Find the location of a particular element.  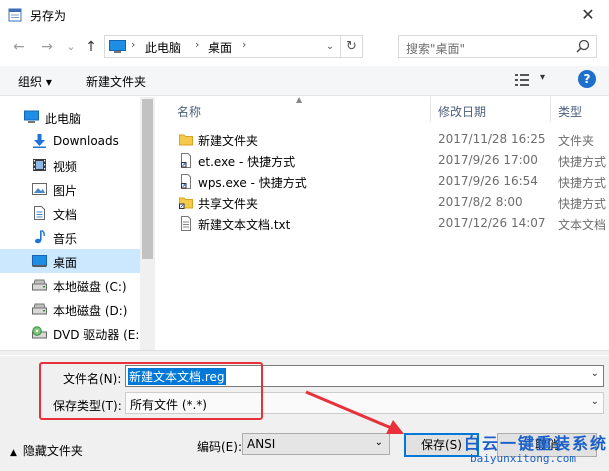

file-date: 2017/9/26 16:54 is located at coordinates (488, 181).